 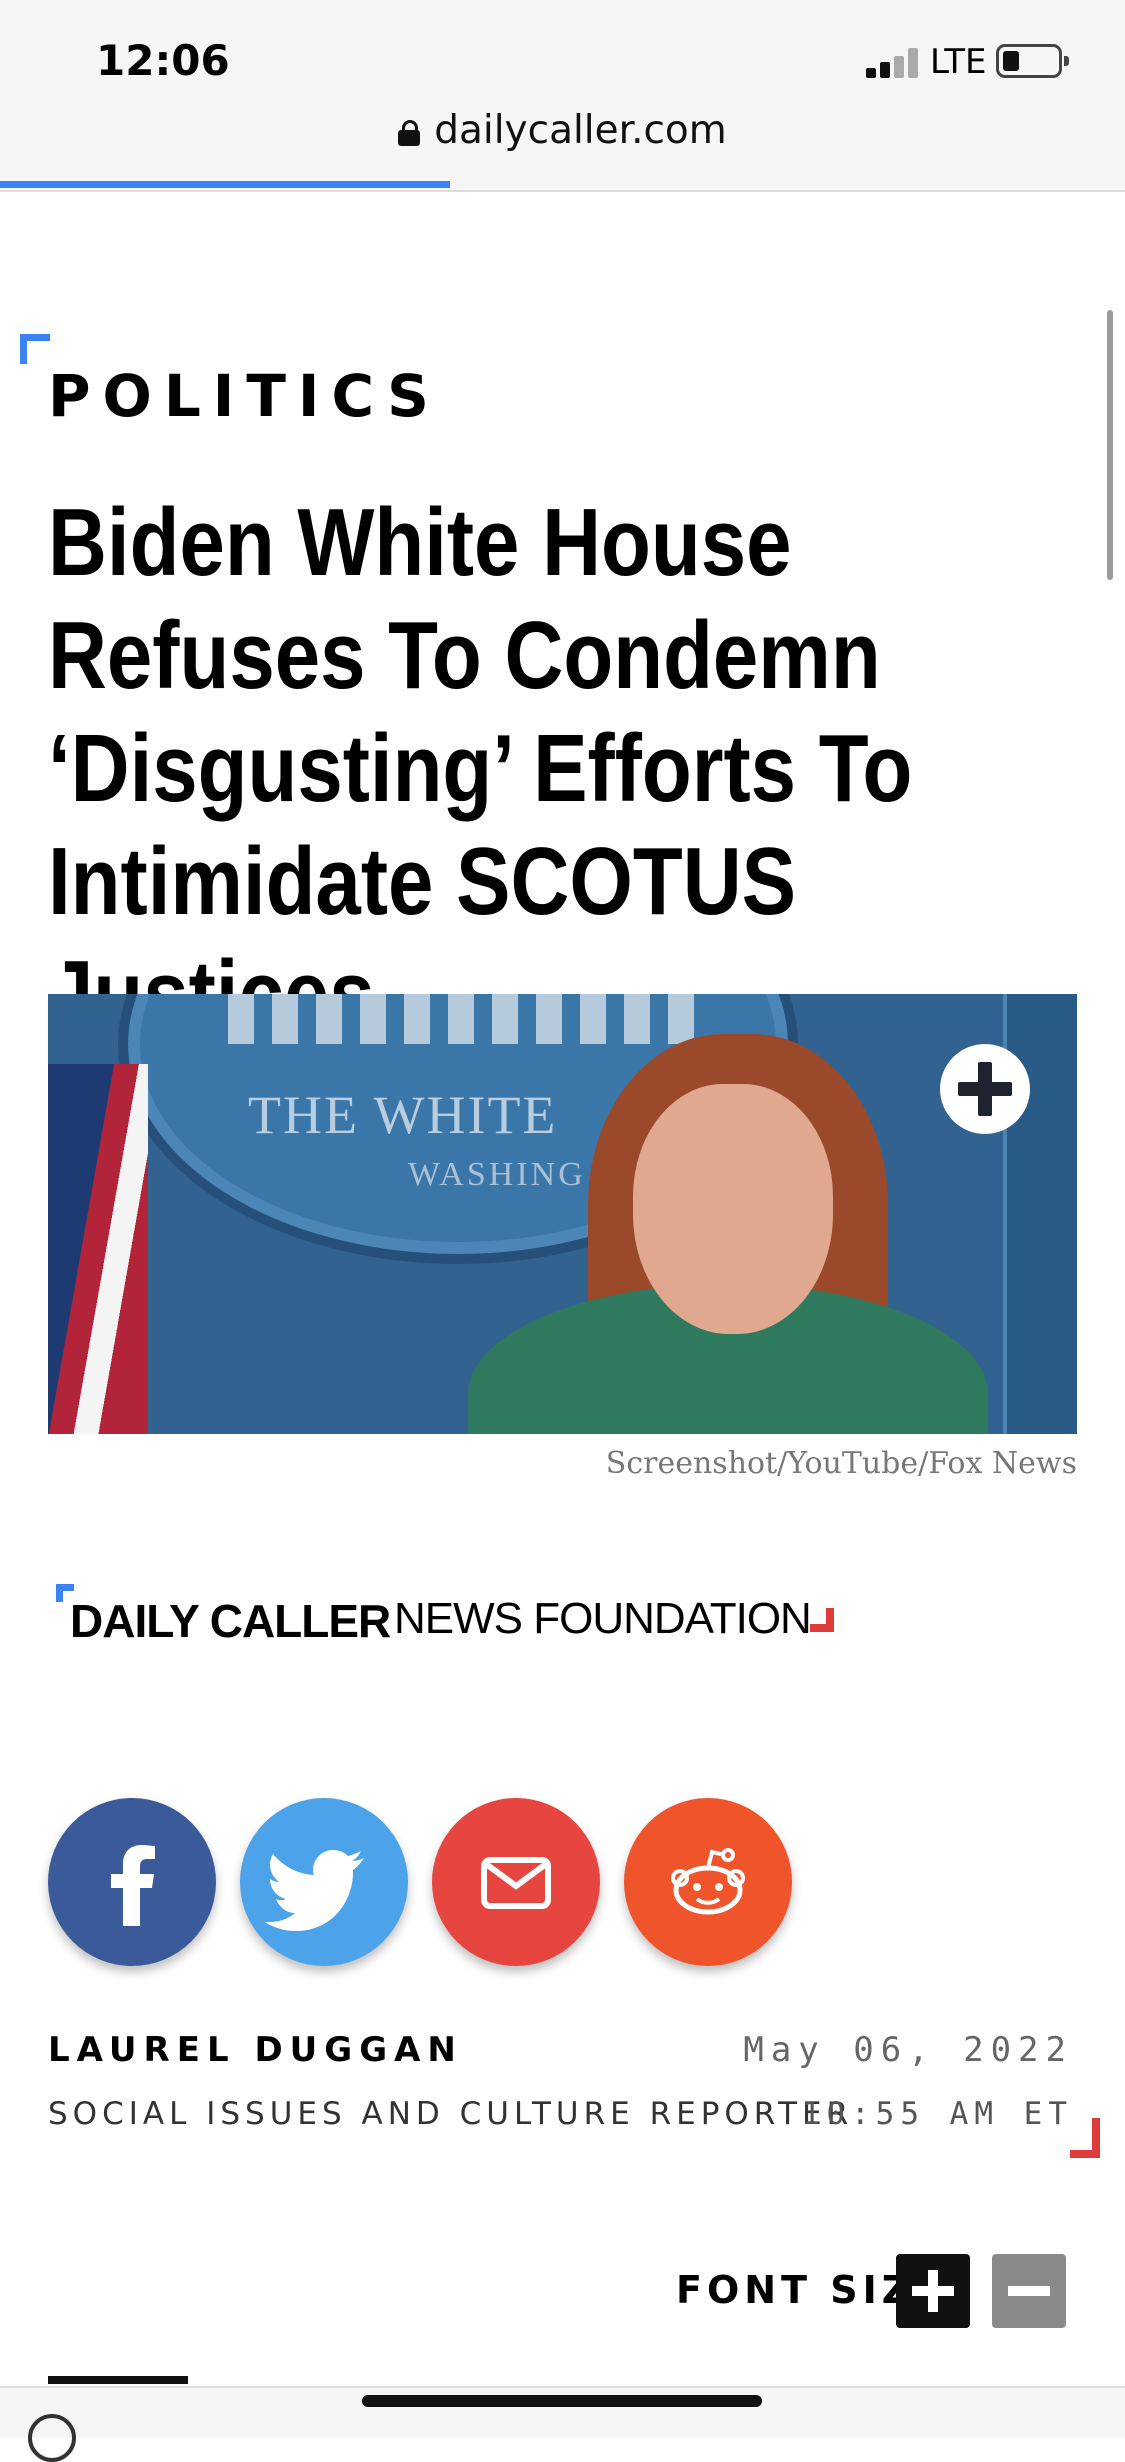 What do you see at coordinates (98, 1249) in the screenshot?
I see `flag-graphic` at bounding box center [98, 1249].